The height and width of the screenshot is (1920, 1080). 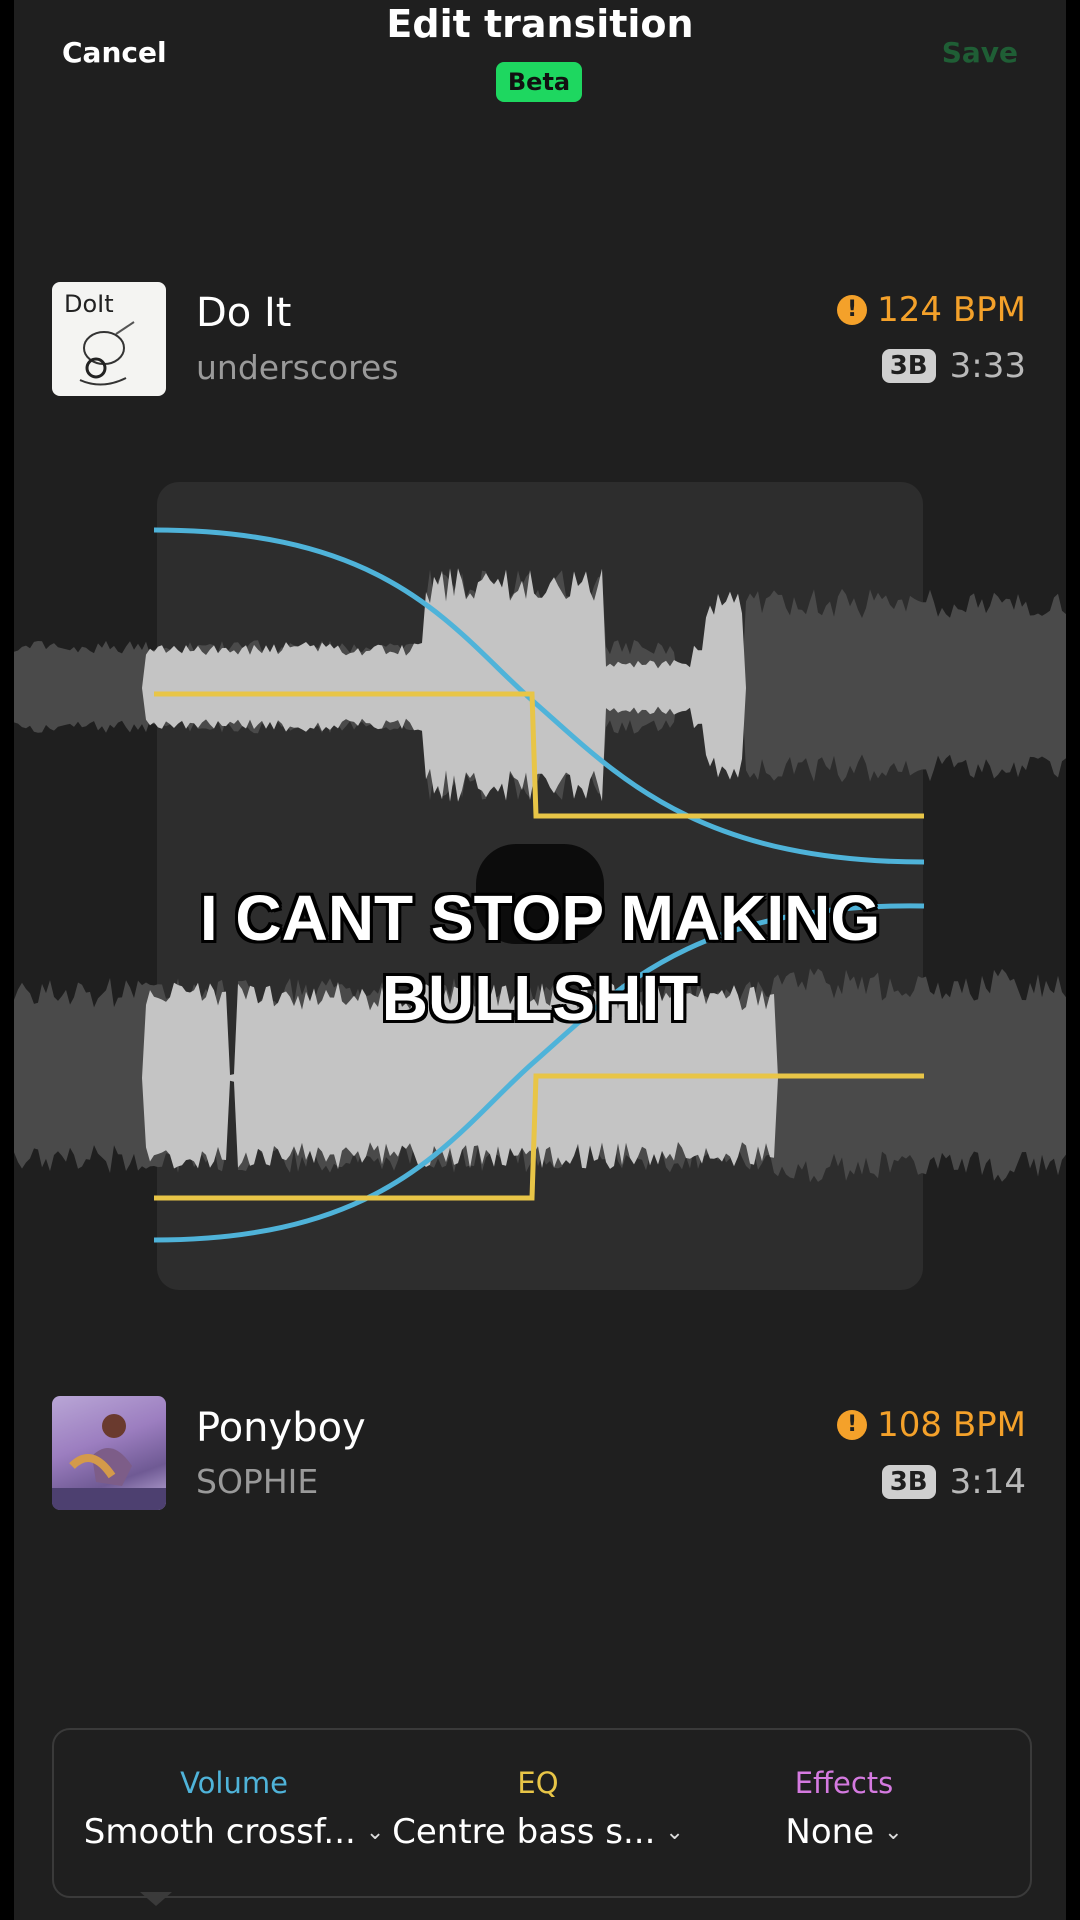 I want to click on track-meta: 3B 3:14, so click(x=953, y=1482).